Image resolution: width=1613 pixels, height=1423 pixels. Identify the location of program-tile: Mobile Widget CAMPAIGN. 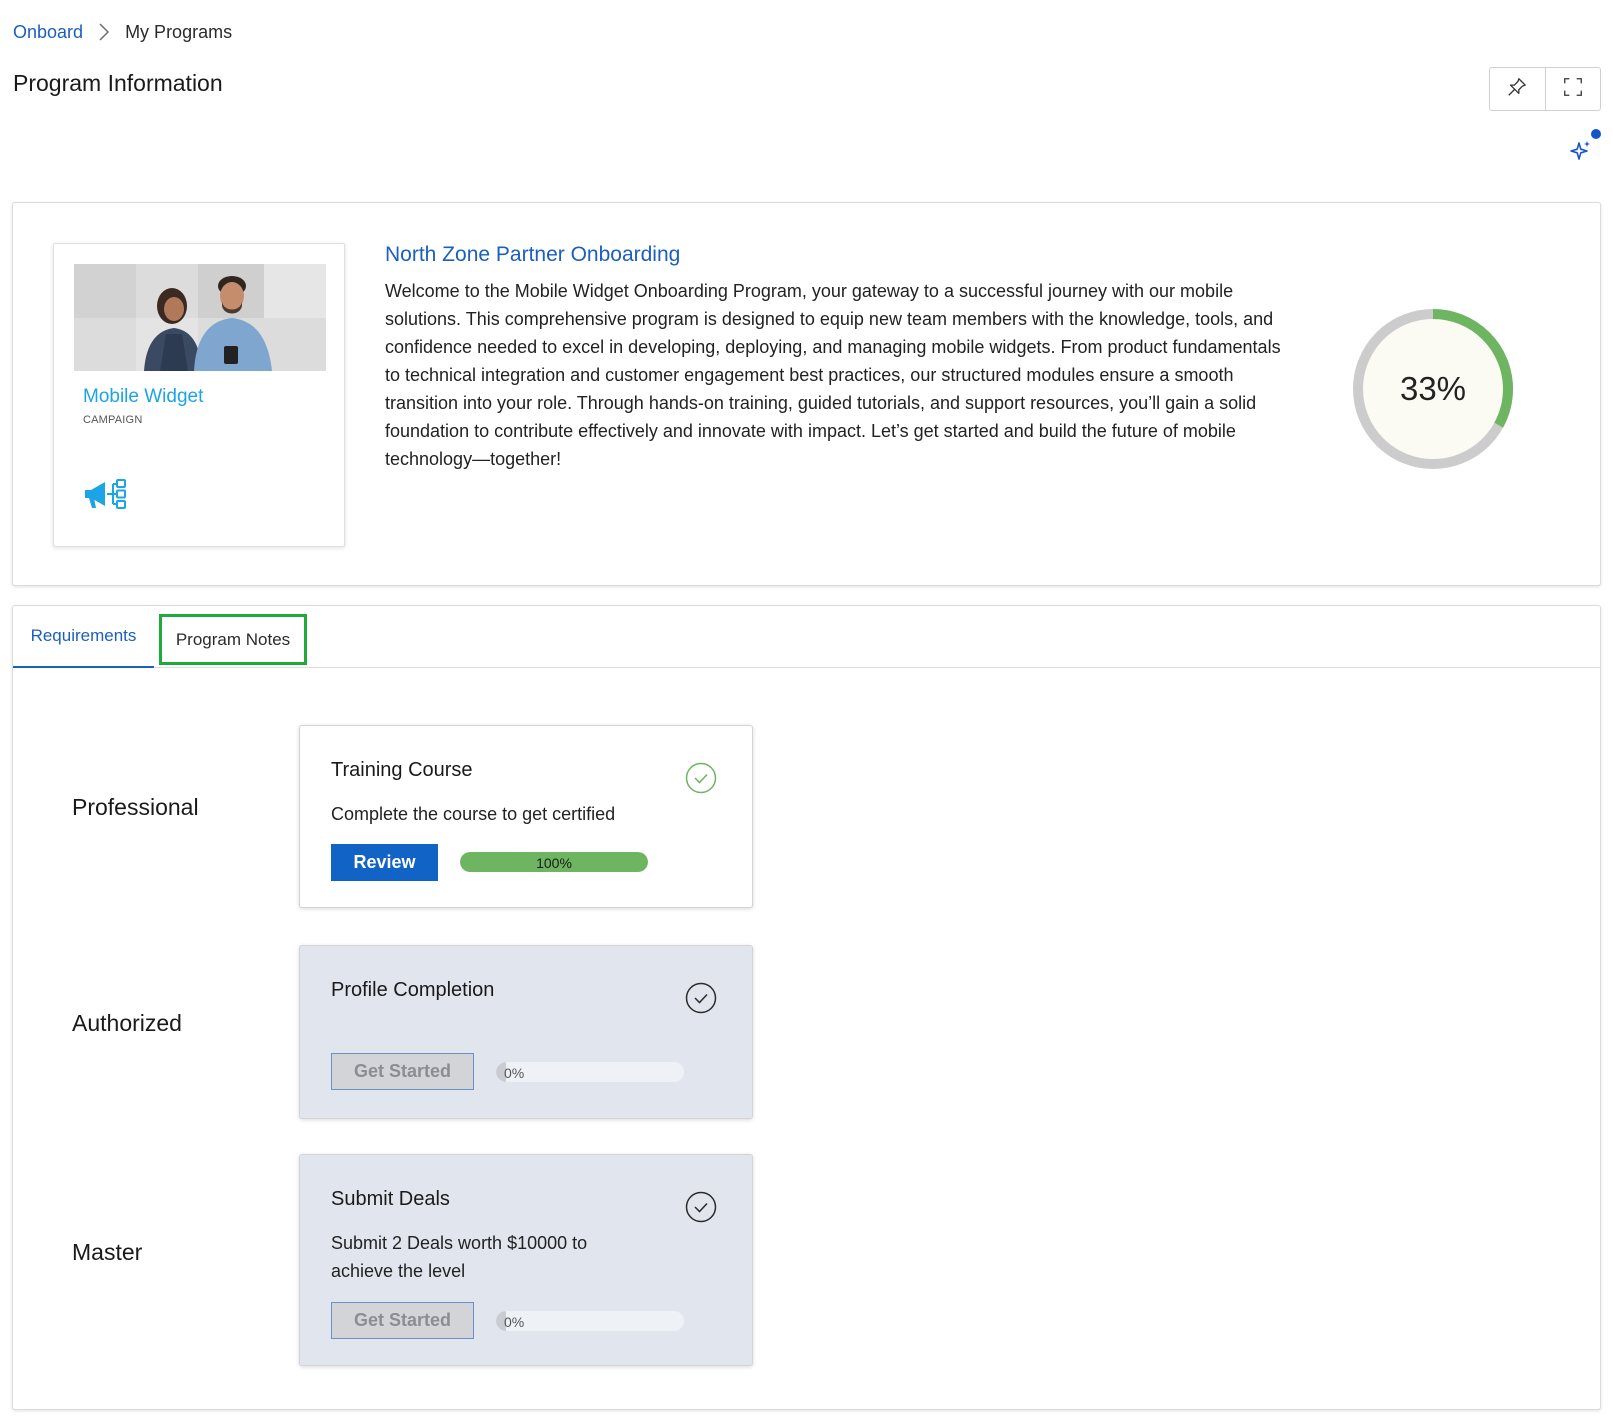
(199, 395).